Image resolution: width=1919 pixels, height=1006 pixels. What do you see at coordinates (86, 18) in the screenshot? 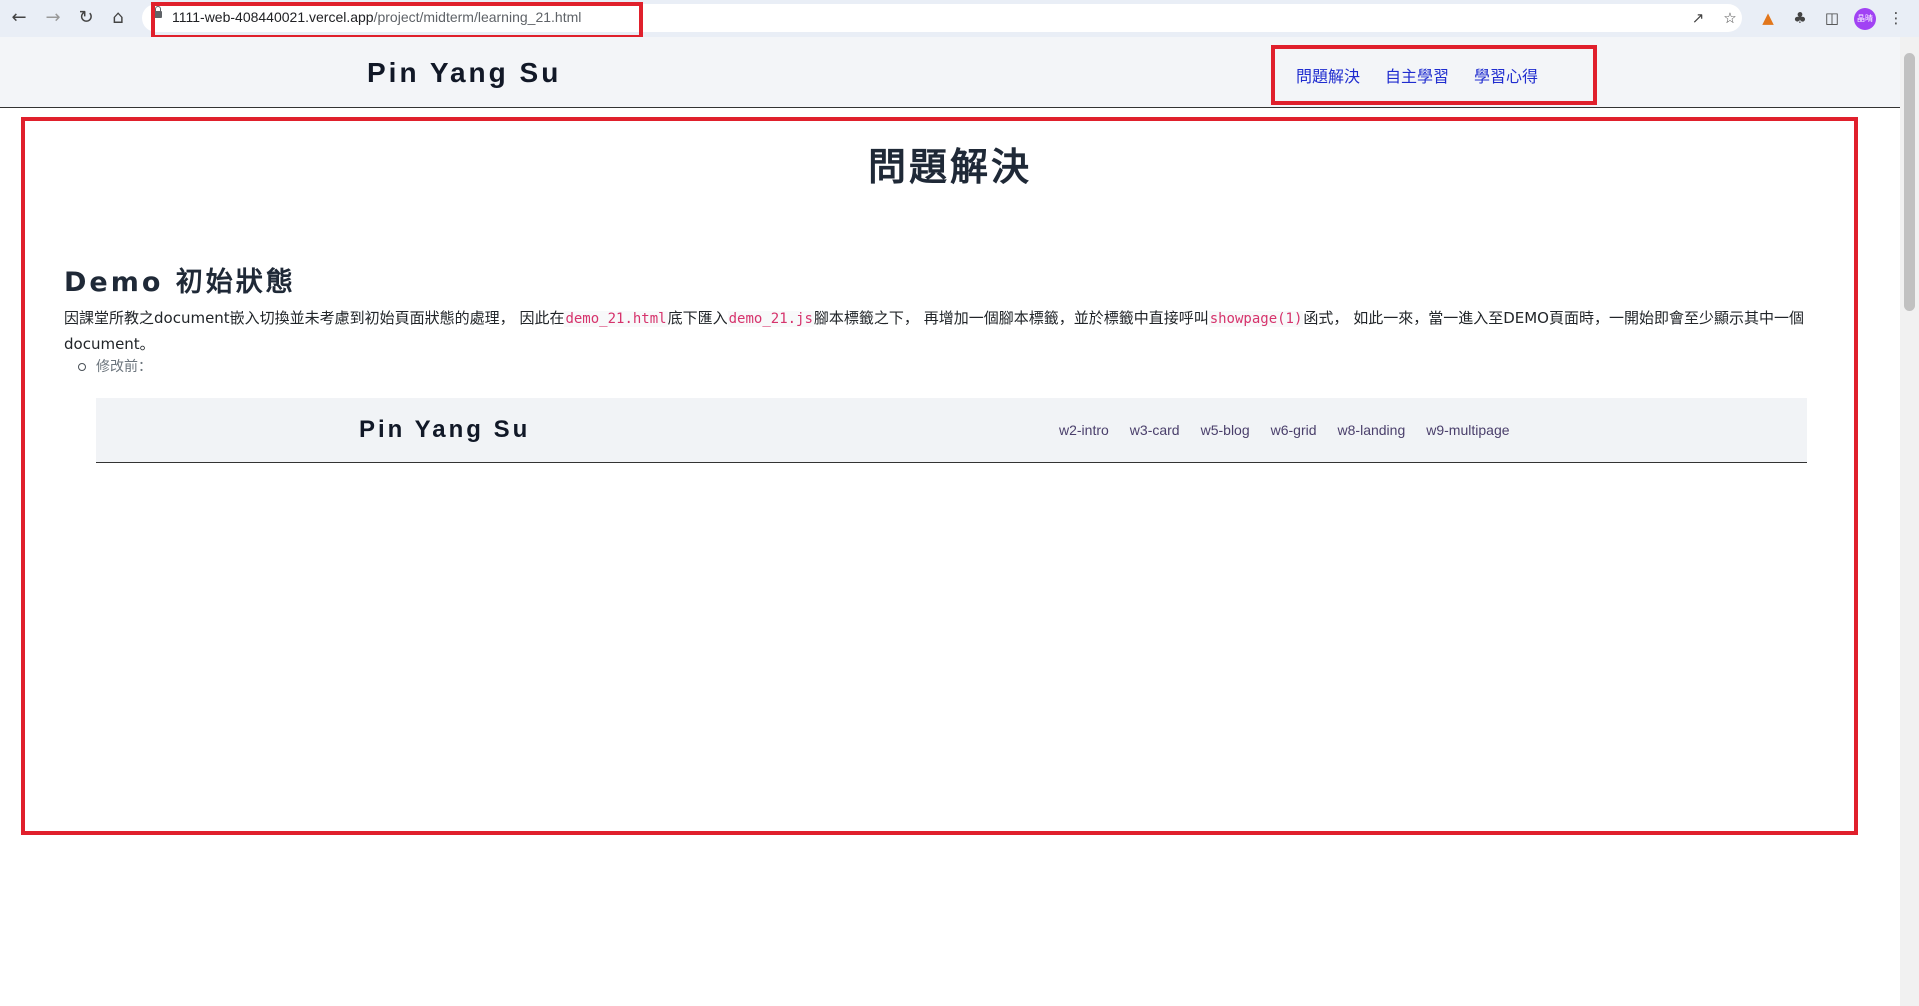
I see `reload-icon: ↻` at bounding box center [86, 18].